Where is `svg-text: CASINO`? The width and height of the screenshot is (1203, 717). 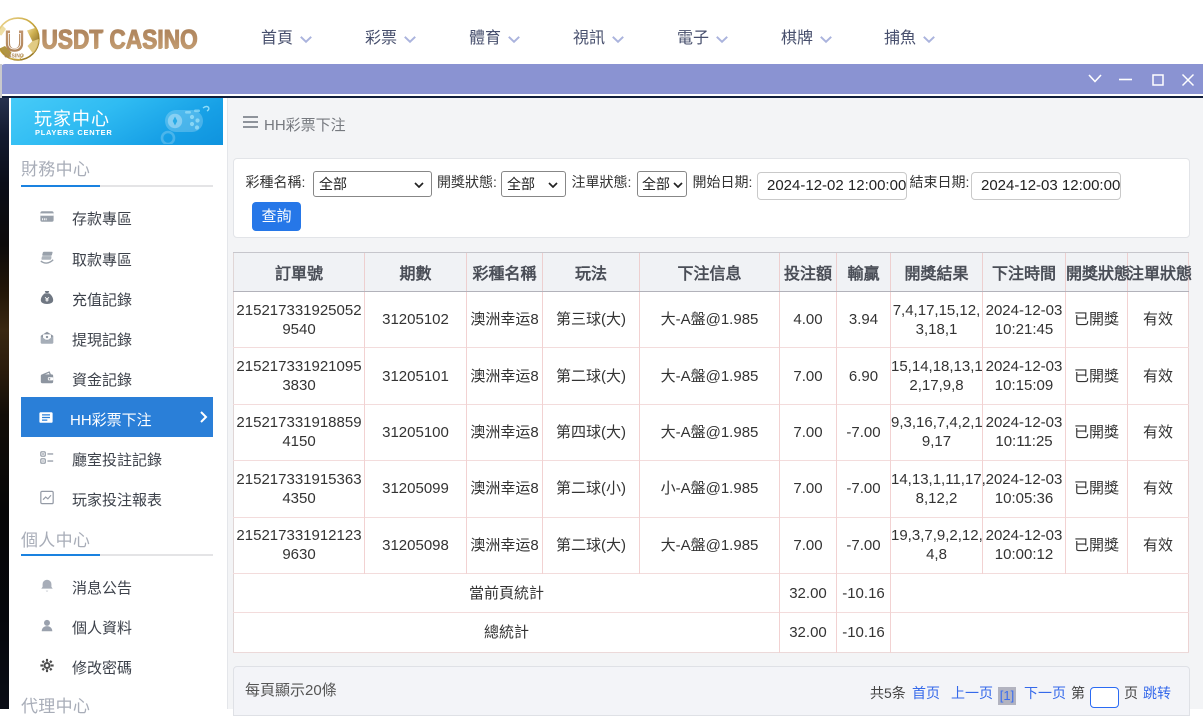
svg-text: CASINO is located at coordinates (14, 57).